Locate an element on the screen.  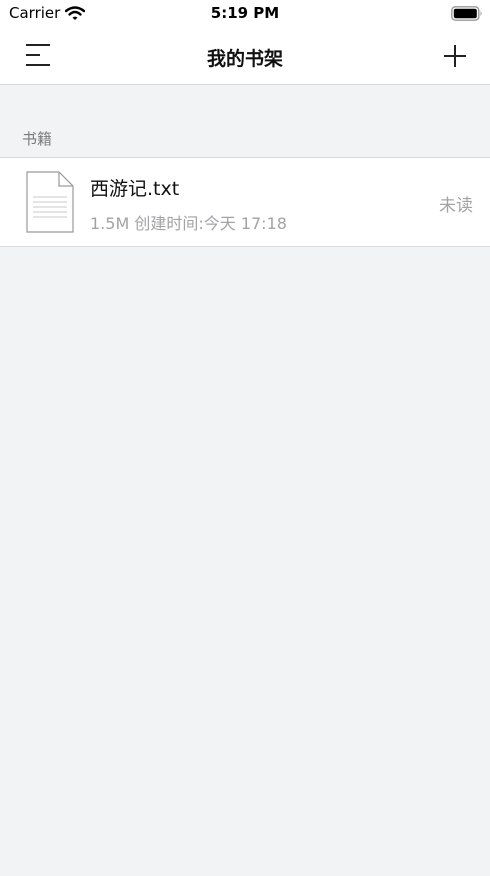
plus-icon is located at coordinates (455, 56).